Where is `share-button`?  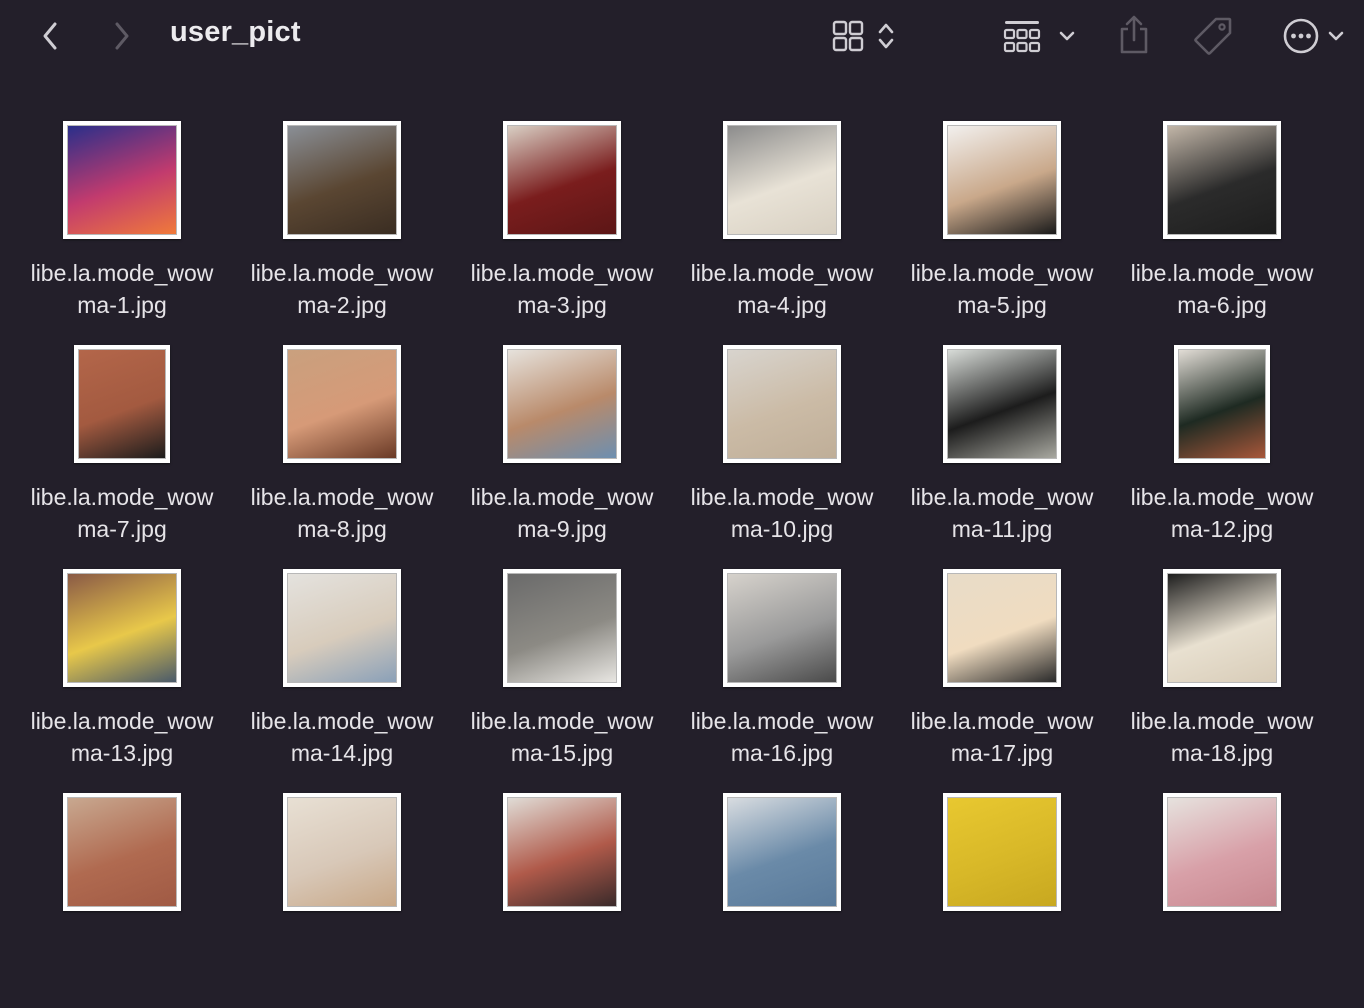 share-button is located at coordinates (1134, 35).